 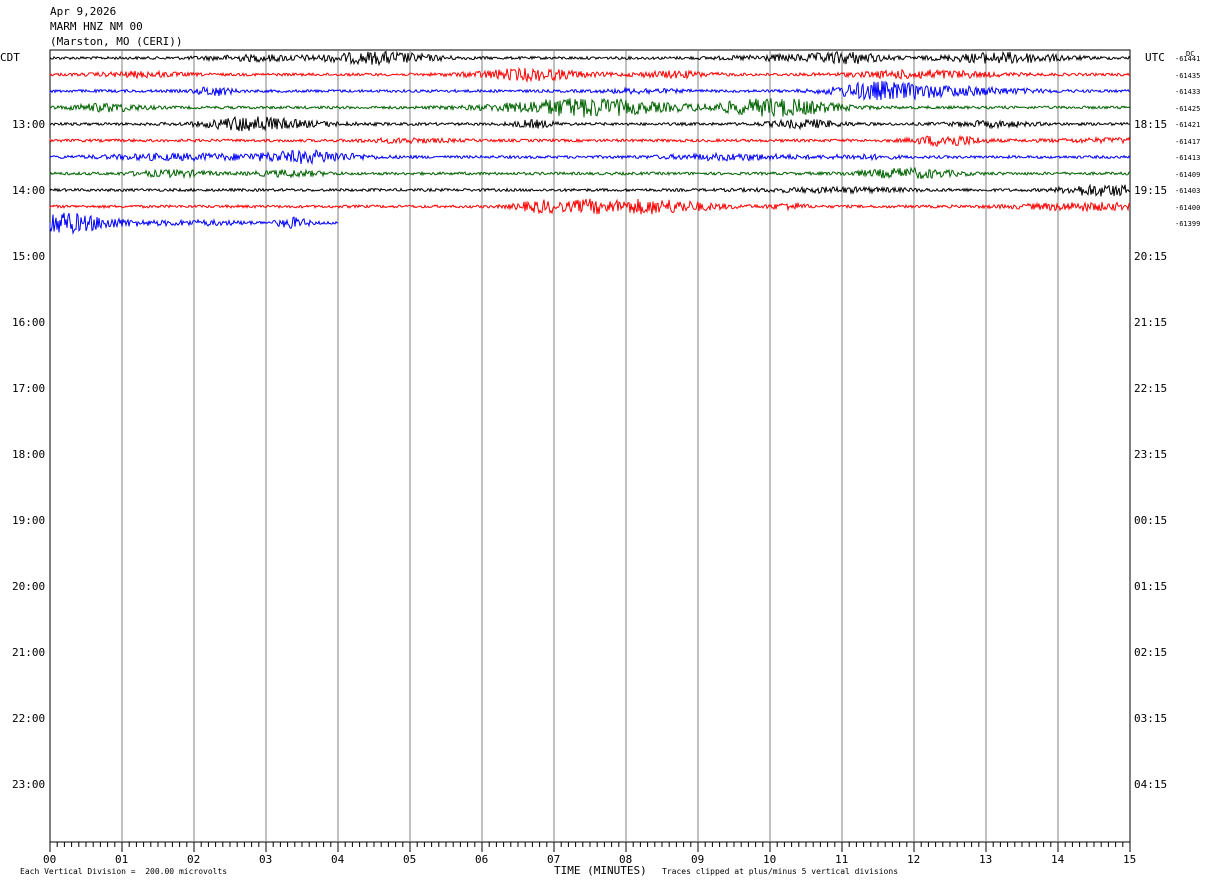 What do you see at coordinates (1151, 124) in the screenshot?
I see `utc-hour-label: 18:15` at bounding box center [1151, 124].